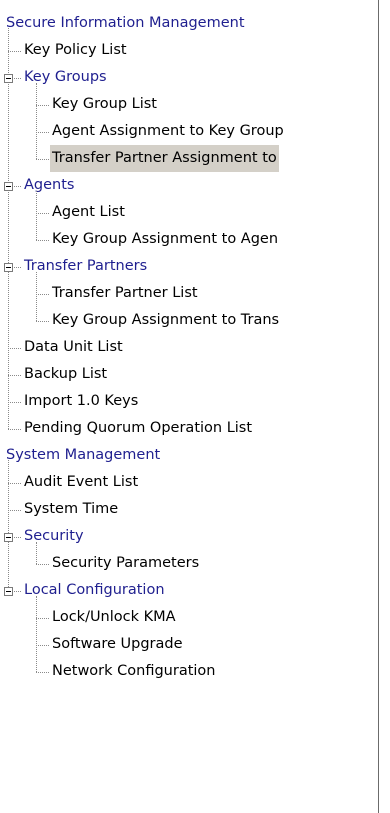  What do you see at coordinates (189, 617) in the screenshot?
I see `tree-node-lock-unlock-kma: Lock/Unlock KMA` at bounding box center [189, 617].